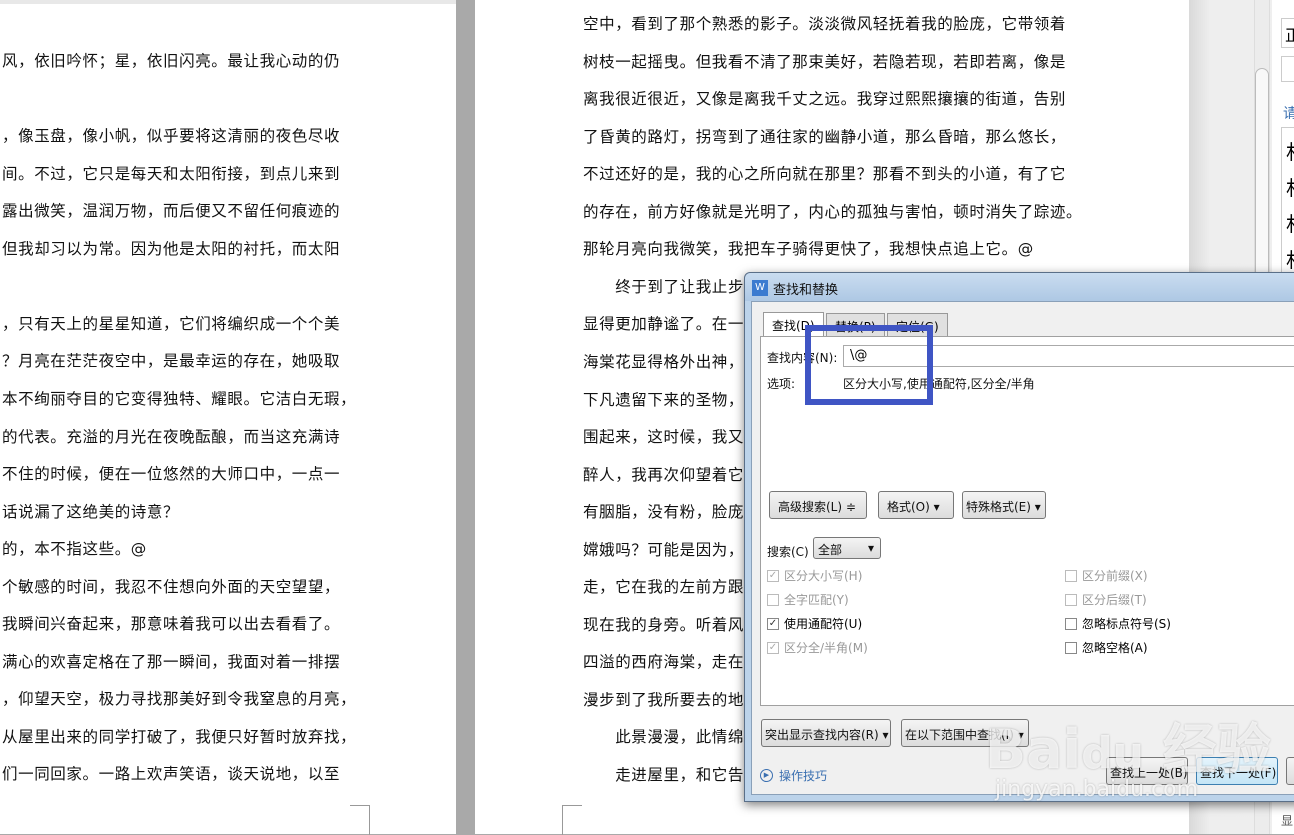  I want to click on text-line: 不住的时候，便在一位悠然的大师口中，一点一, so click(171, 474).